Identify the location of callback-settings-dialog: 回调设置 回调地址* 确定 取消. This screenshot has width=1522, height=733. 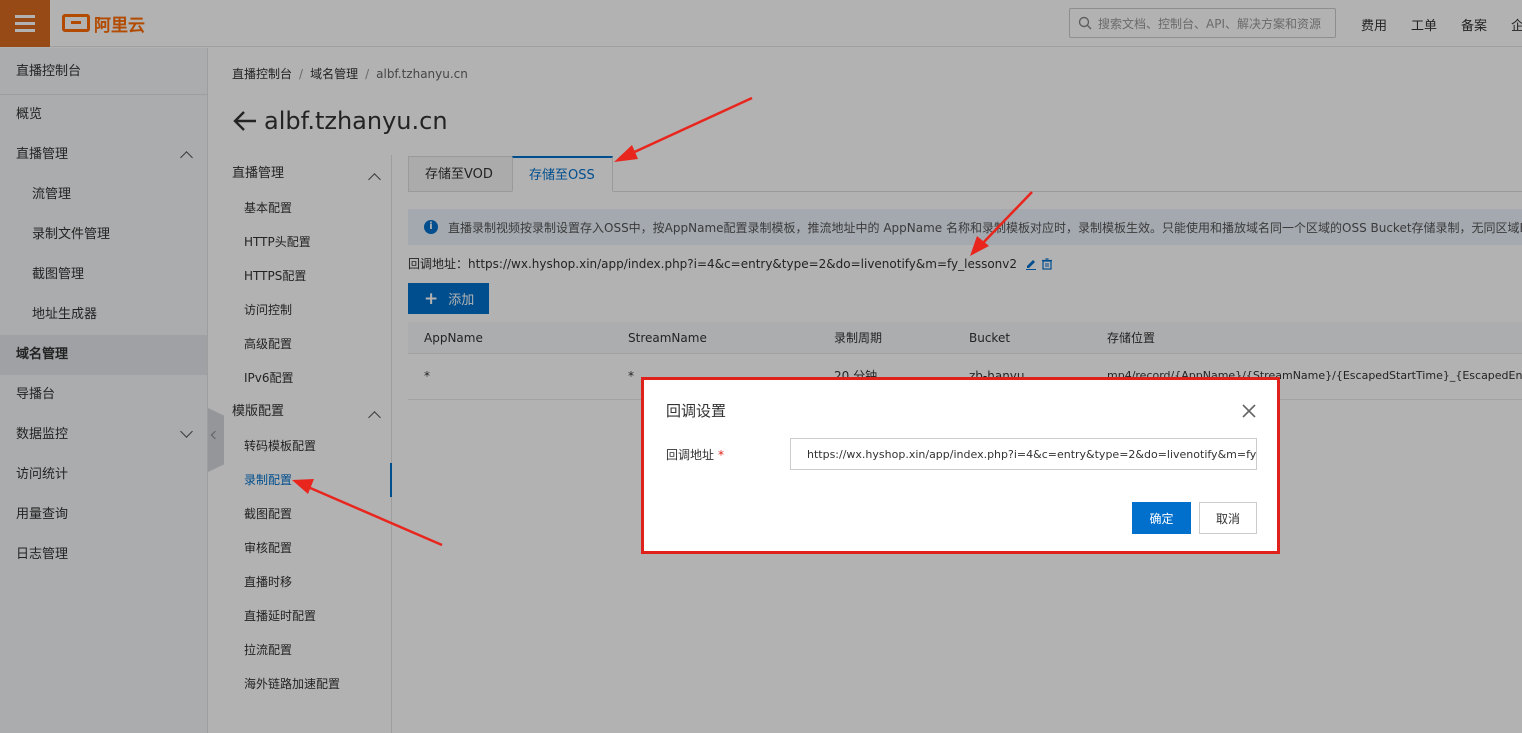
(960, 465).